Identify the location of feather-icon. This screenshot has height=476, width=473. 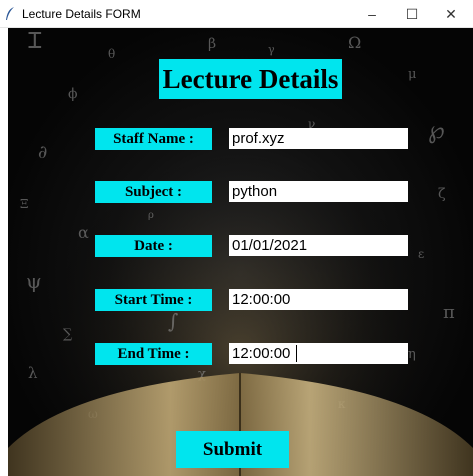
(10, 13).